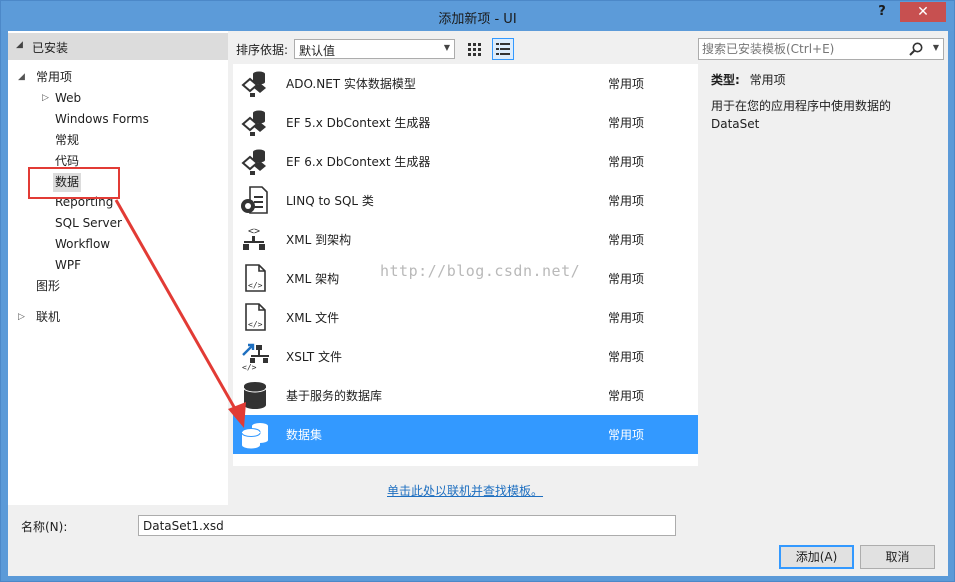  What do you see at coordinates (465, 122) in the screenshot?
I see `template-list-item: EF 5.x DbContext 生成器 常用项` at bounding box center [465, 122].